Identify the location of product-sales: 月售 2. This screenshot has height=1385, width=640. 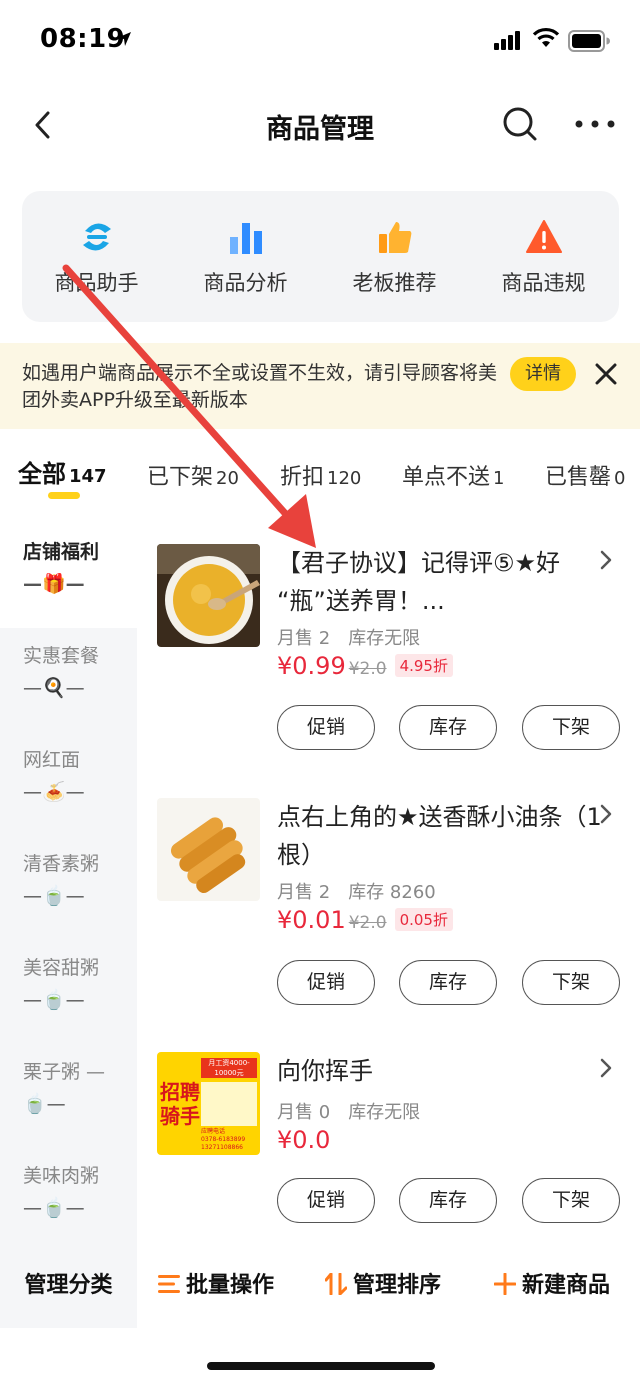
(304, 638).